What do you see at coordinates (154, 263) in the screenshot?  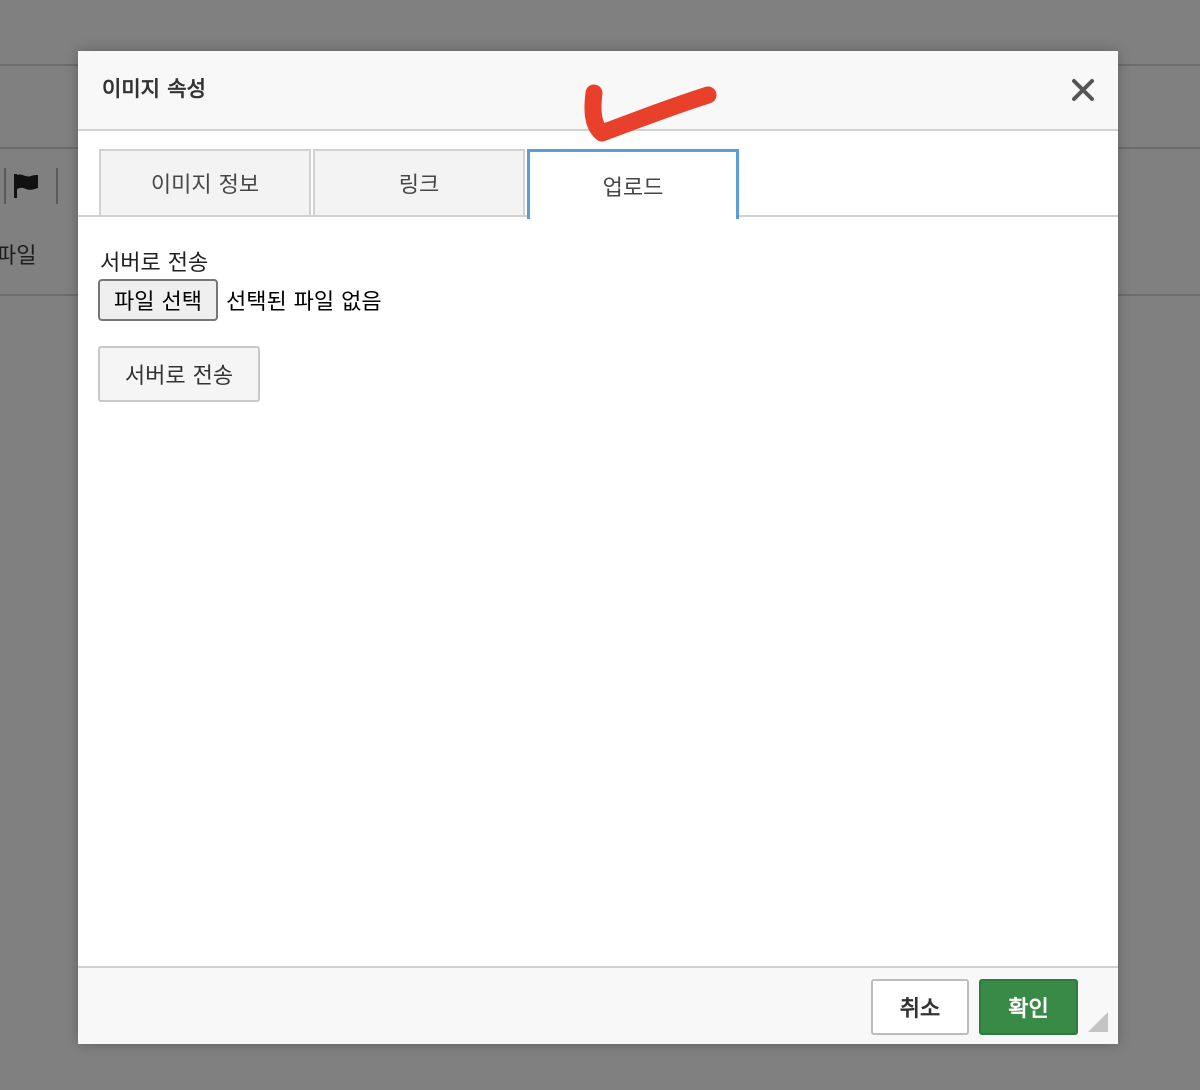 I see `upload-section-label: 서버로 전송` at bounding box center [154, 263].